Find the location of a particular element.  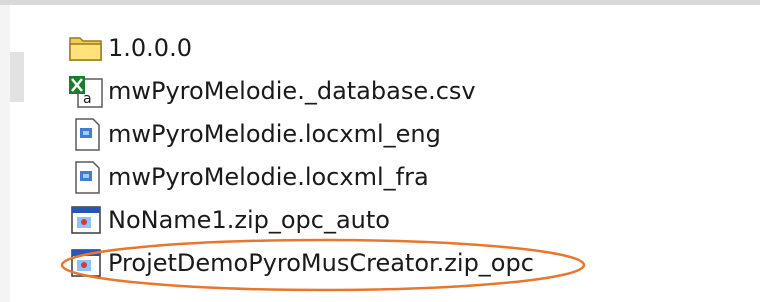

navigation-pane-edge is located at coordinates (5, 153).